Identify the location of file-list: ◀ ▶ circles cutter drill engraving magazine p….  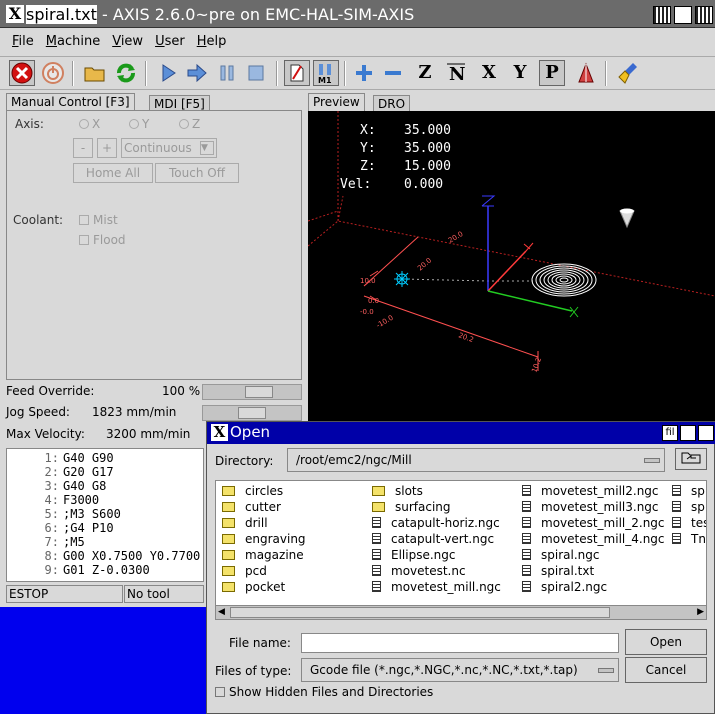
(461, 550).